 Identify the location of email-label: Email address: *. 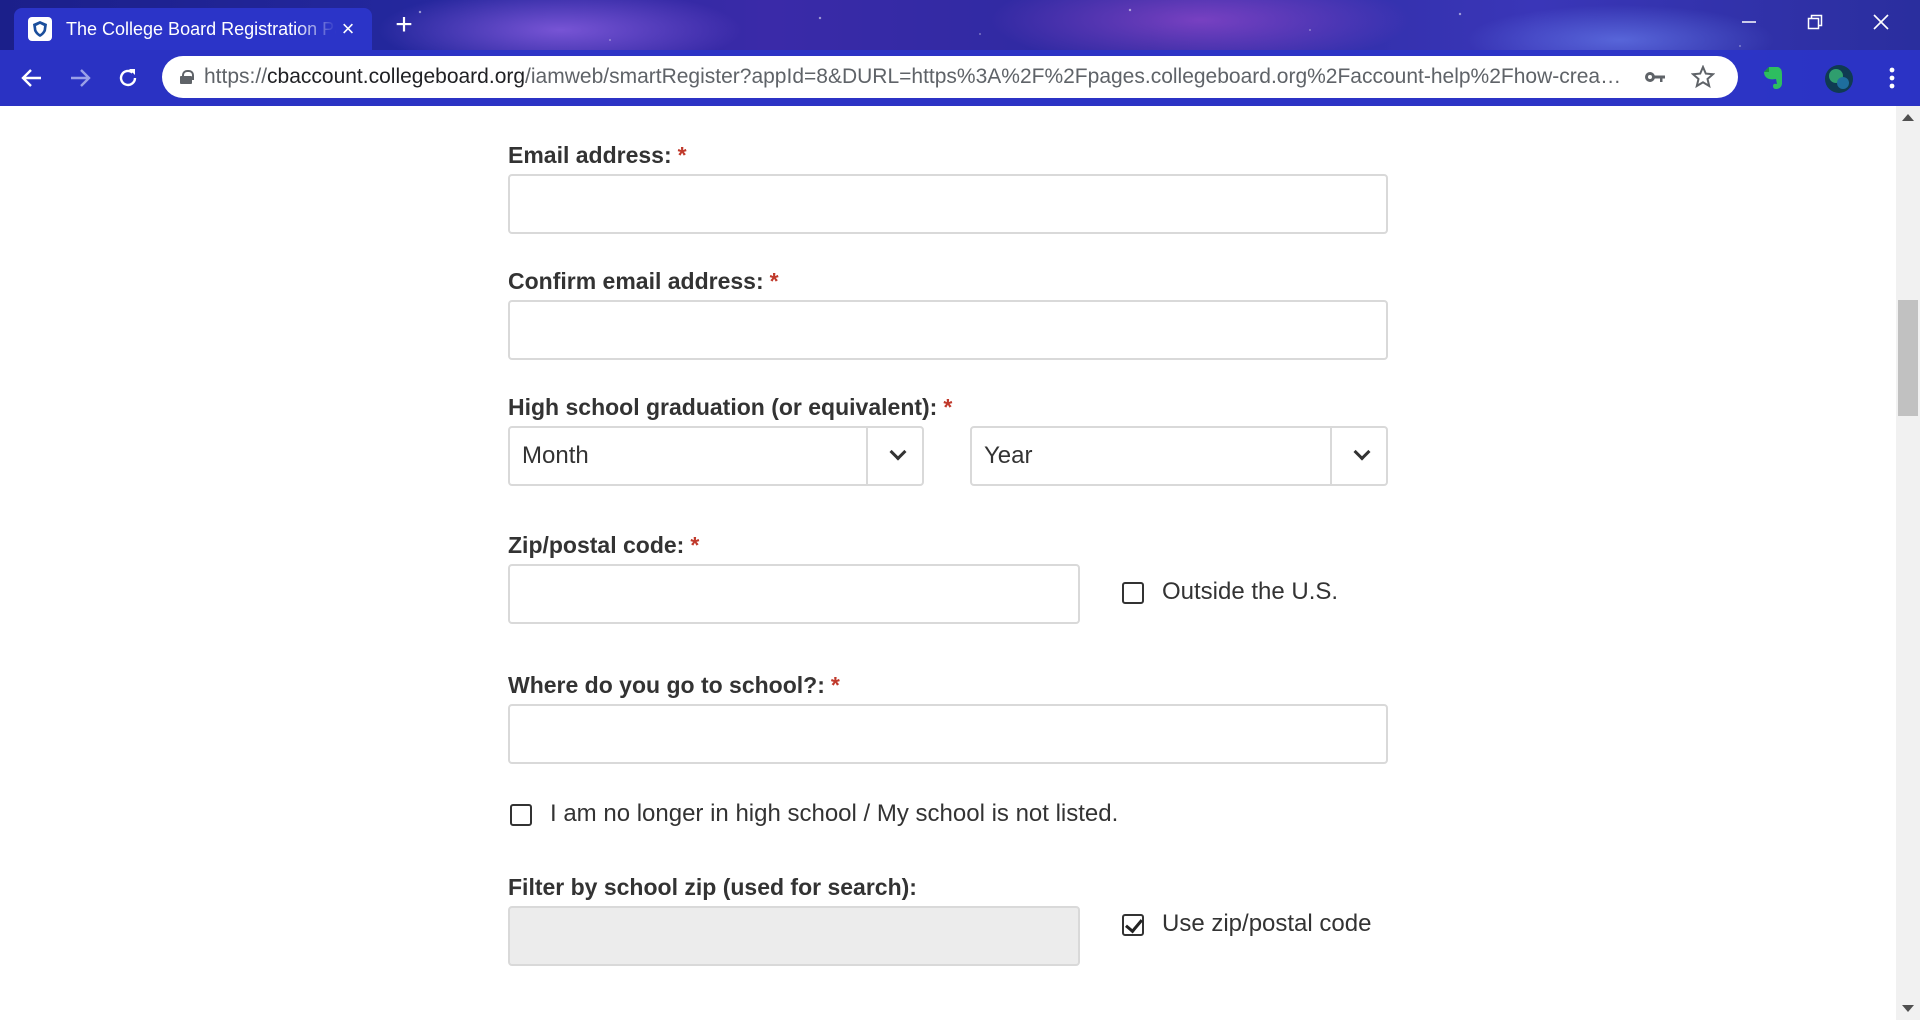
(597, 155).